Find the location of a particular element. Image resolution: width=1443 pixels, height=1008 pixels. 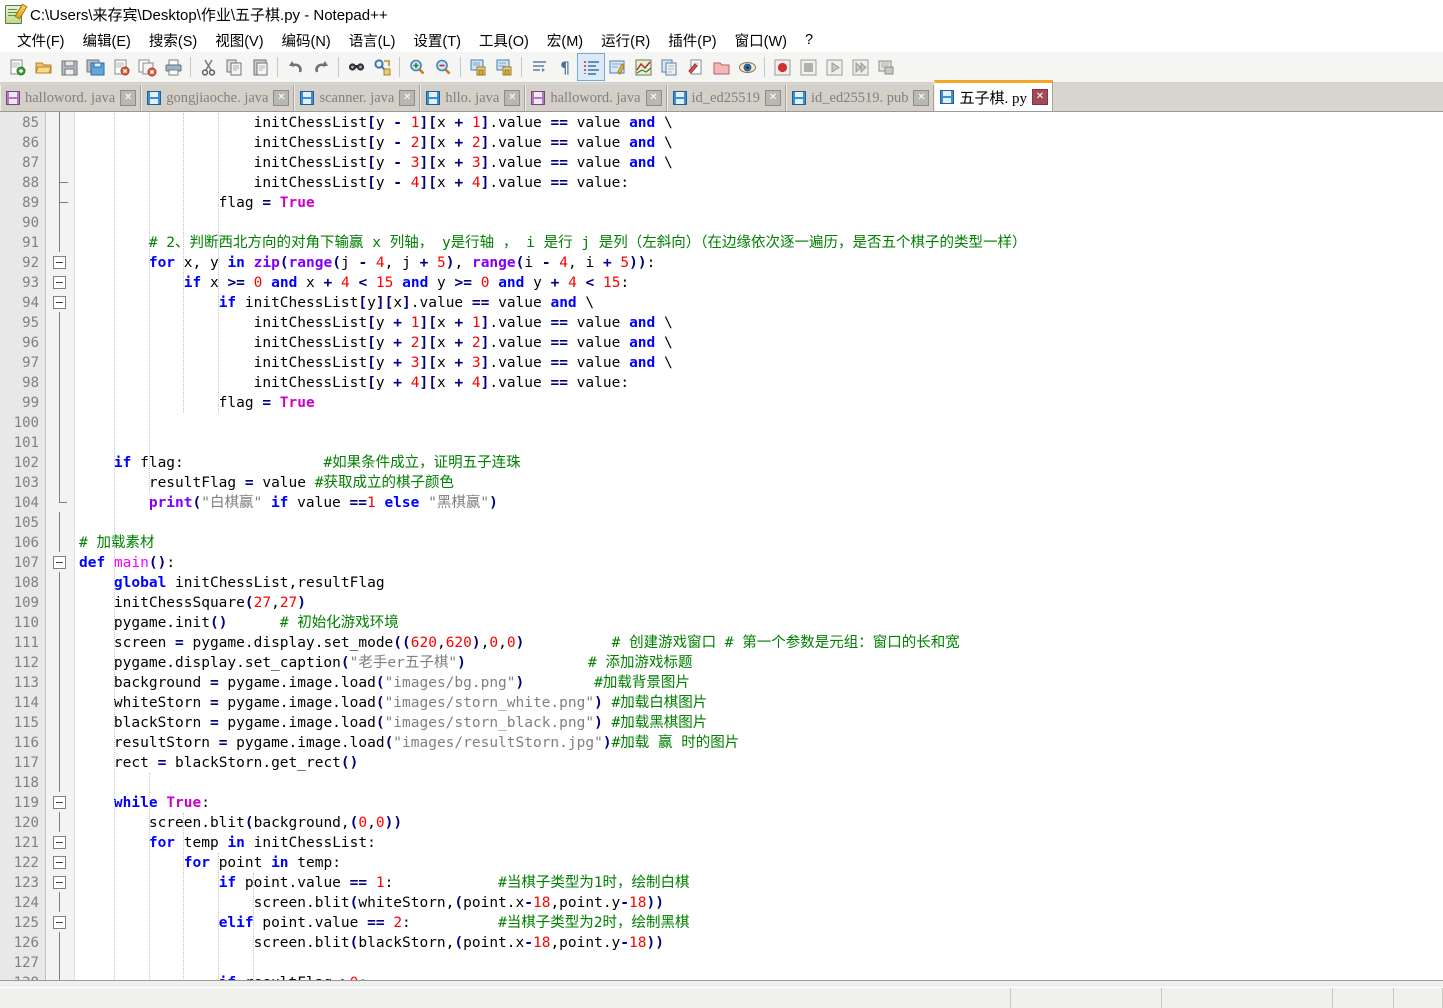

tab-wuziqi-py: 五子棋. py ✕ is located at coordinates (993, 95).